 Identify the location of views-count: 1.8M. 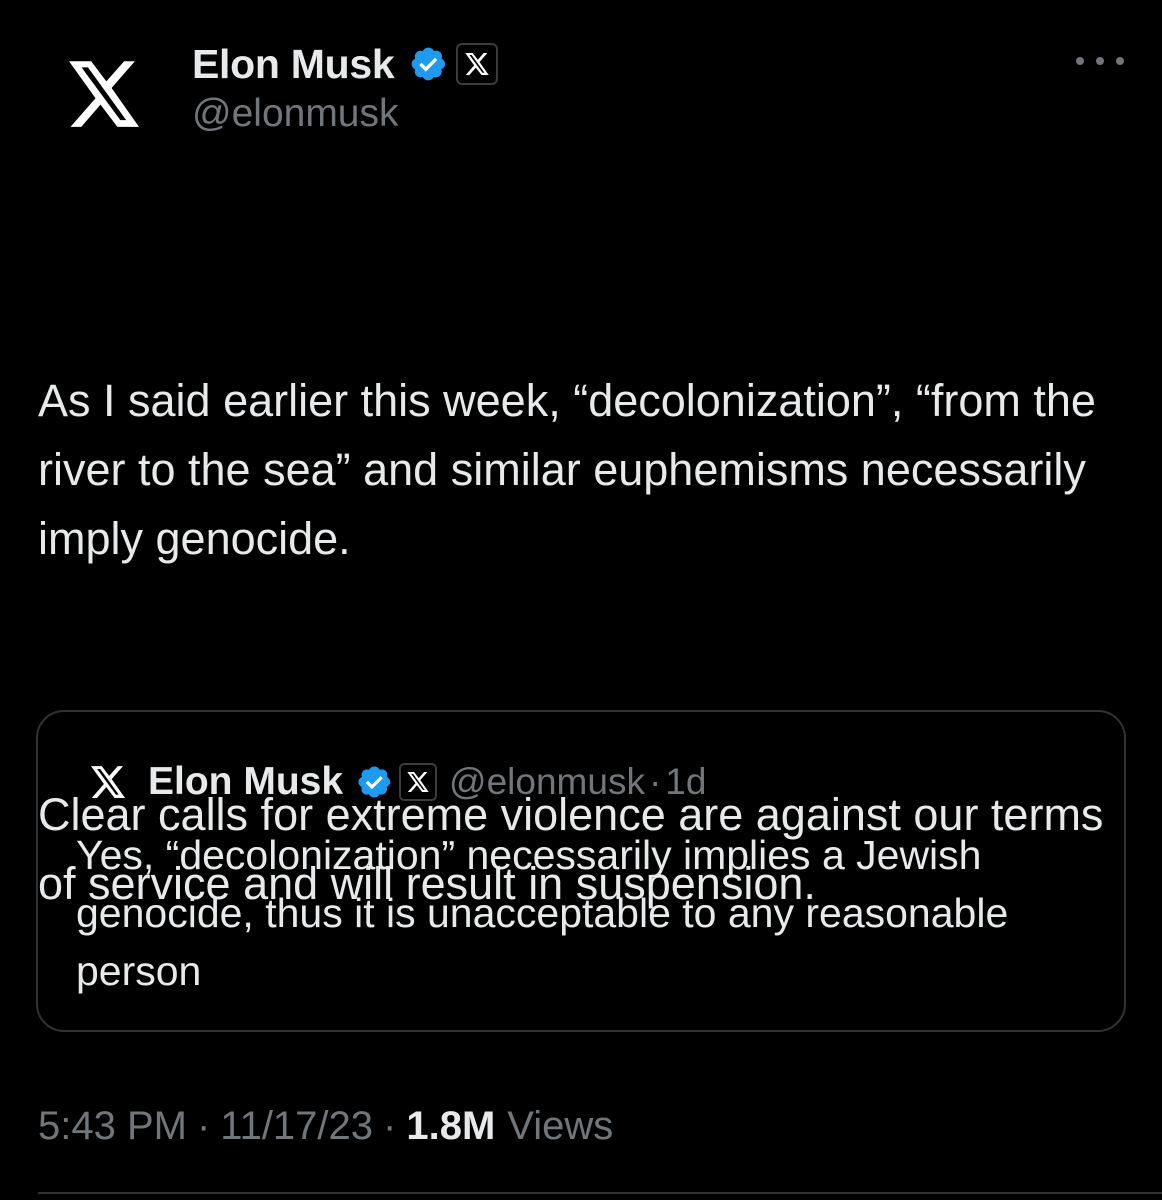
(450, 1126).